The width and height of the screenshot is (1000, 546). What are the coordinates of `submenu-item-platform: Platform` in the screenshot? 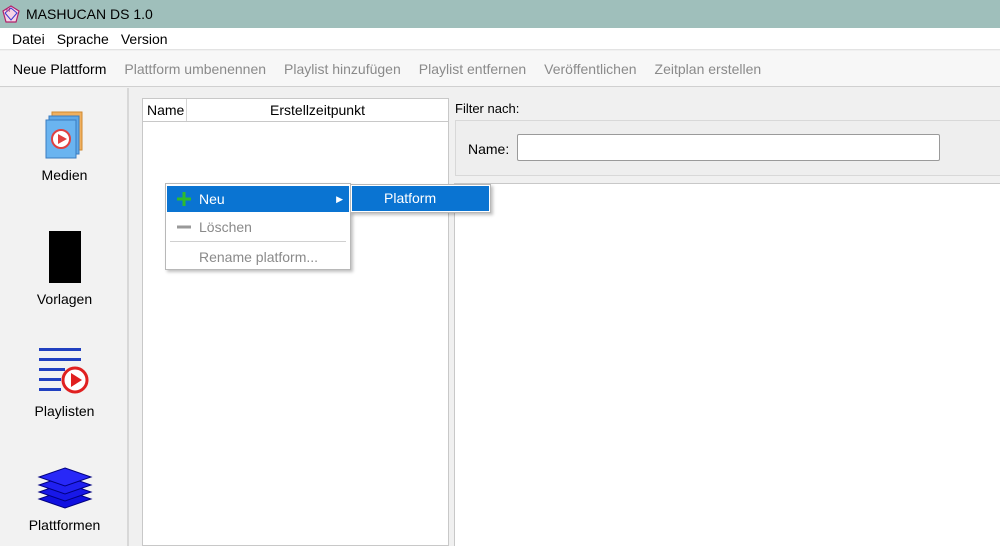 It's located at (420, 198).